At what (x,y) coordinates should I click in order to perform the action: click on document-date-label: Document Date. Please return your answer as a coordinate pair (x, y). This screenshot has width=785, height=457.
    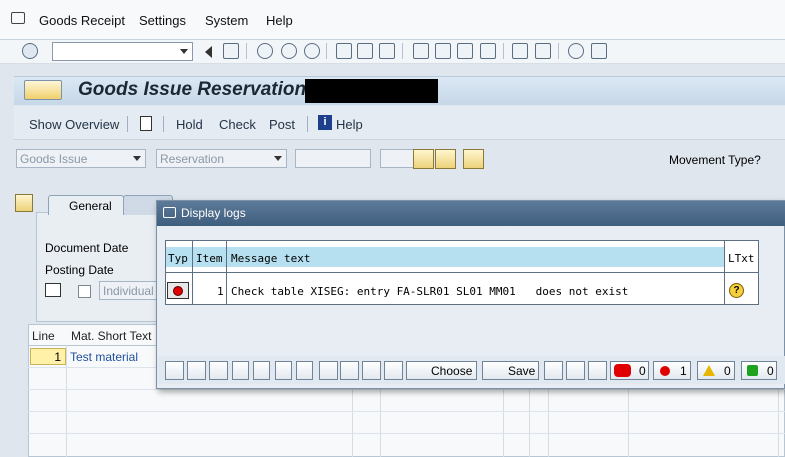
    Looking at the image, I should click on (87, 248).